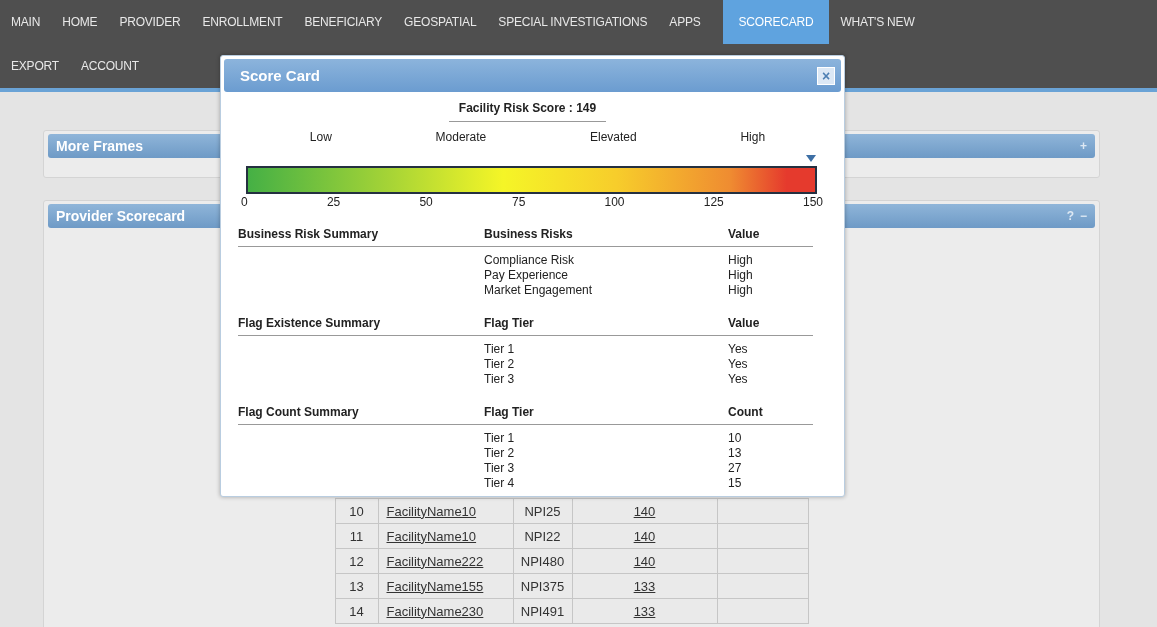  What do you see at coordinates (500, 483) in the screenshot?
I see `row-label: Tier 4` at bounding box center [500, 483].